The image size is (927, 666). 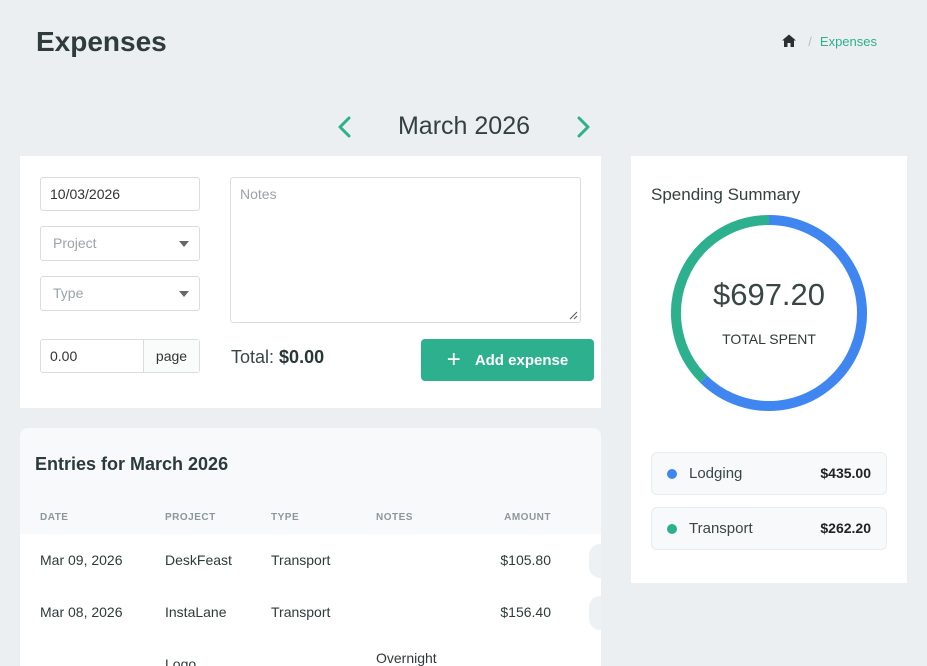 What do you see at coordinates (527, 517) in the screenshot?
I see `column-header-amount: AMOUNT` at bounding box center [527, 517].